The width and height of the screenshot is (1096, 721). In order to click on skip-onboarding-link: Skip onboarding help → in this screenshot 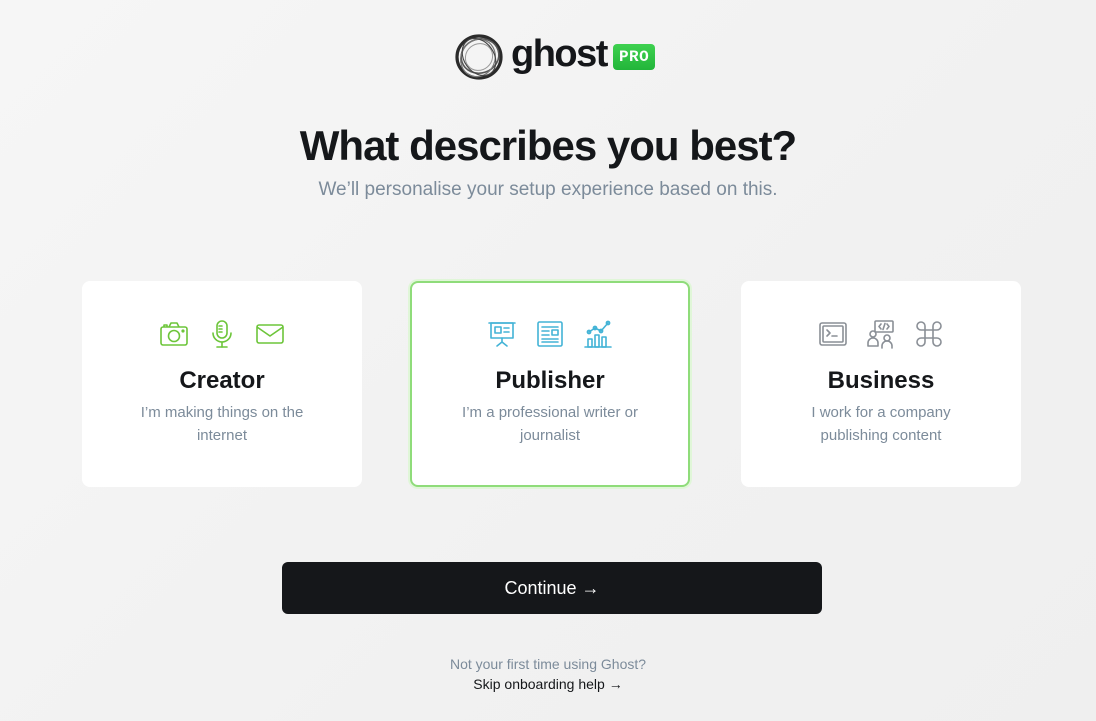, I will do `click(547, 684)`.